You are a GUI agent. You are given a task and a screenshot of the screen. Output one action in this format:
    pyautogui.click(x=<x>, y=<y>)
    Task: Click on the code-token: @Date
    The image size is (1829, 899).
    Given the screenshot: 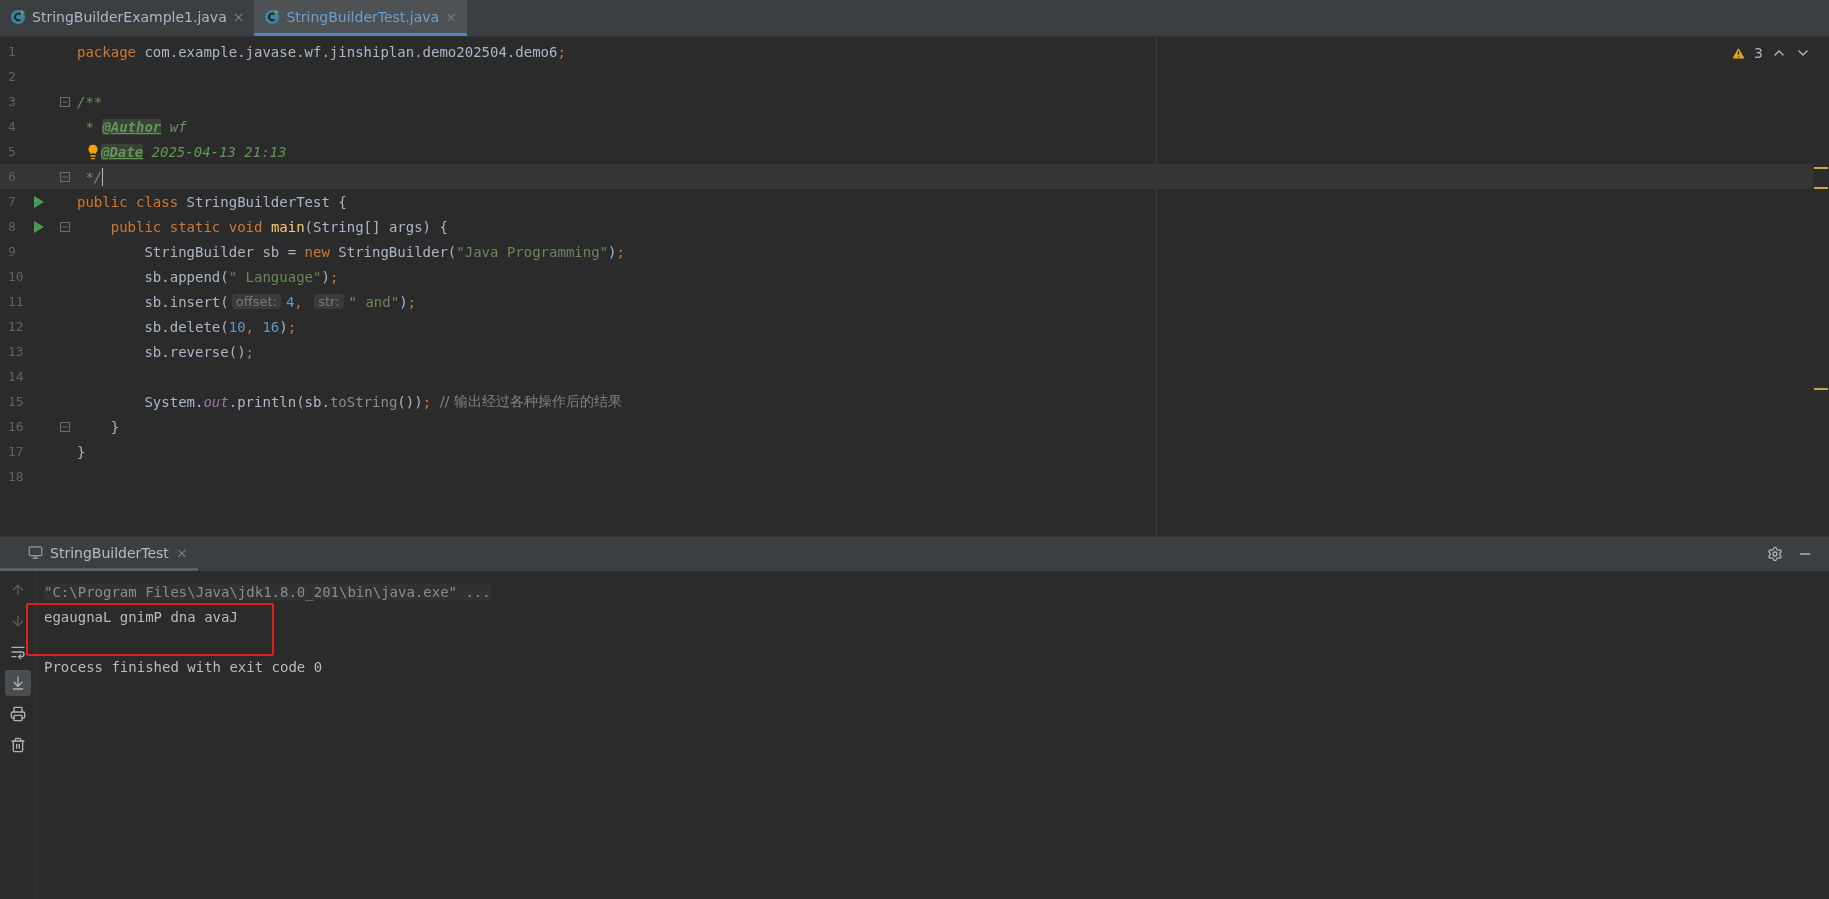 What is the action you would take?
    pyautogui.click(x=122, y=151)
    